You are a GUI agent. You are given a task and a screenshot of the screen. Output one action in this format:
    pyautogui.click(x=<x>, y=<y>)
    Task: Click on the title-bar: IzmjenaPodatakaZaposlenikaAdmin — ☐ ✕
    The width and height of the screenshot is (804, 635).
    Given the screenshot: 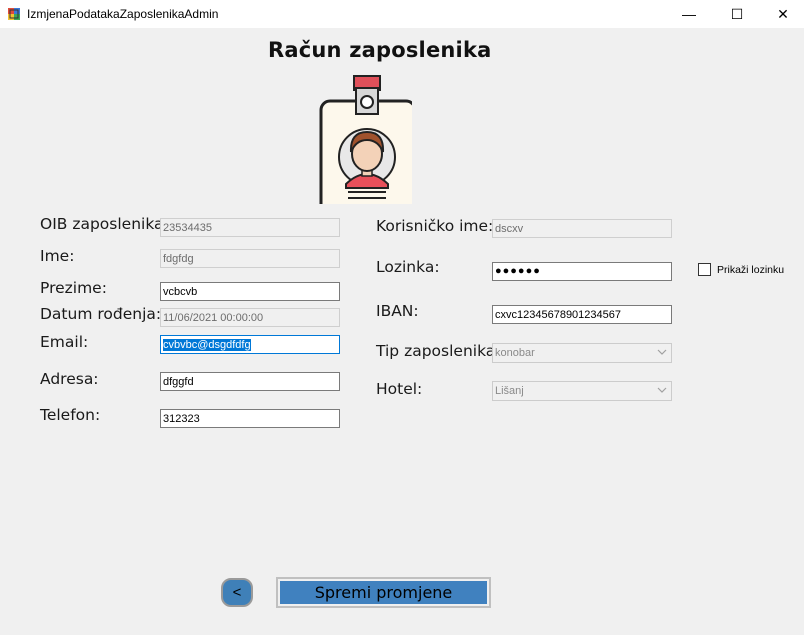 What is the action you would take?
    pyautogui.click(x=402, y=14)
    